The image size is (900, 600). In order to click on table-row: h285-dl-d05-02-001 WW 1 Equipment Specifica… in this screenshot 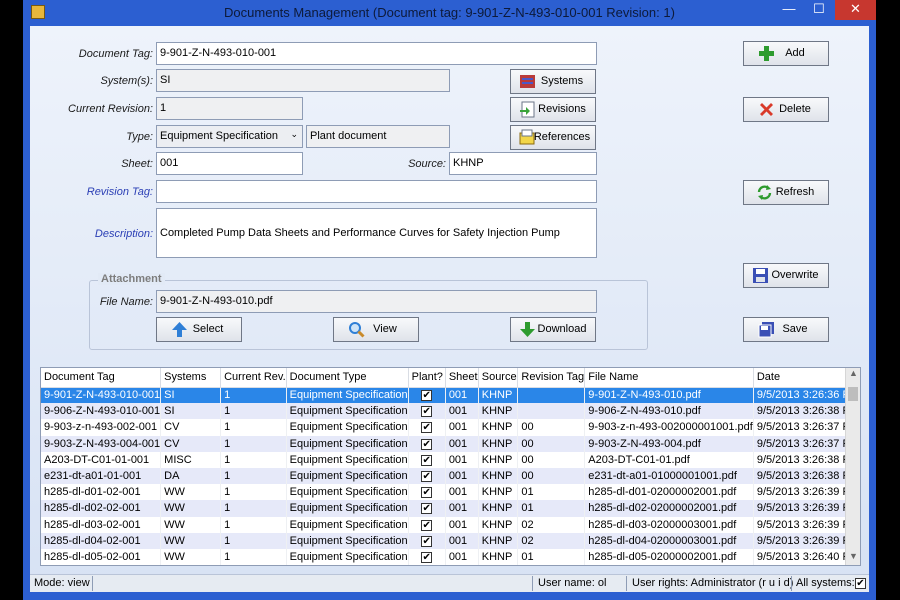, I will do `click(450, 556)`.